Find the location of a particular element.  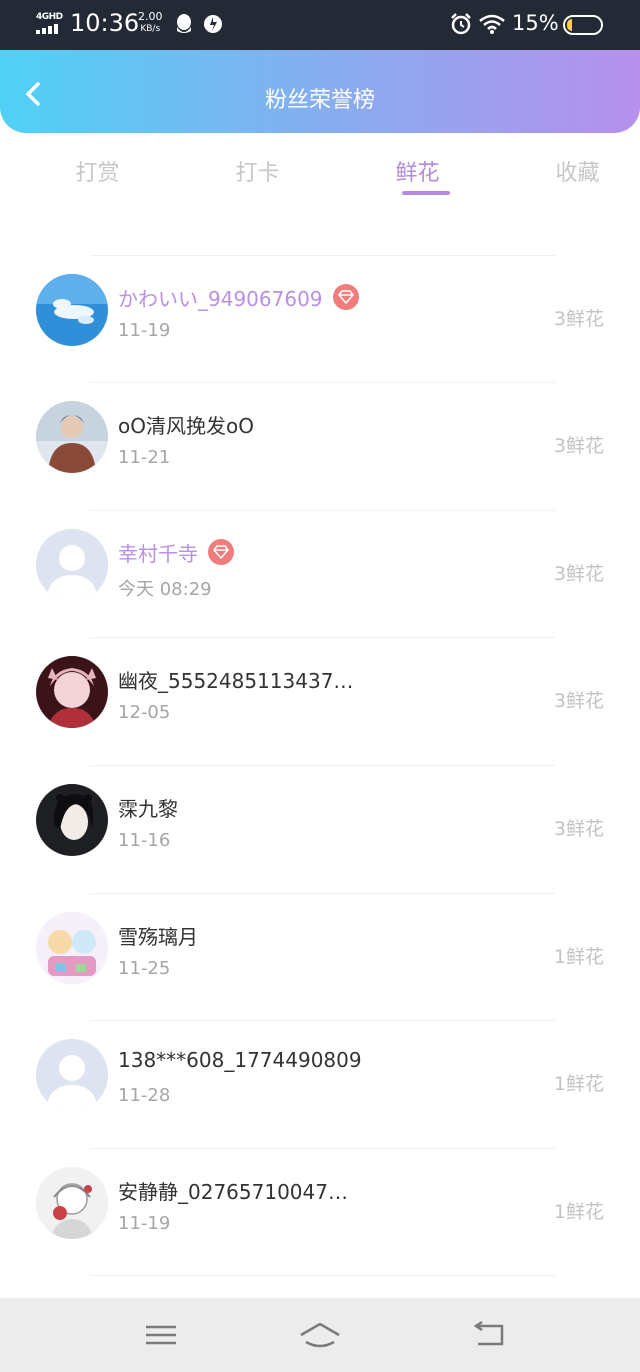

tab-flowers: 鲜花 is located at coordinates (417, 175).